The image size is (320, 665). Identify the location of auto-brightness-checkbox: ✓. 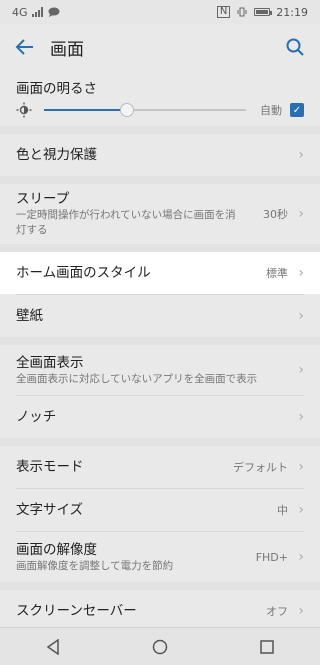
(297, 110).